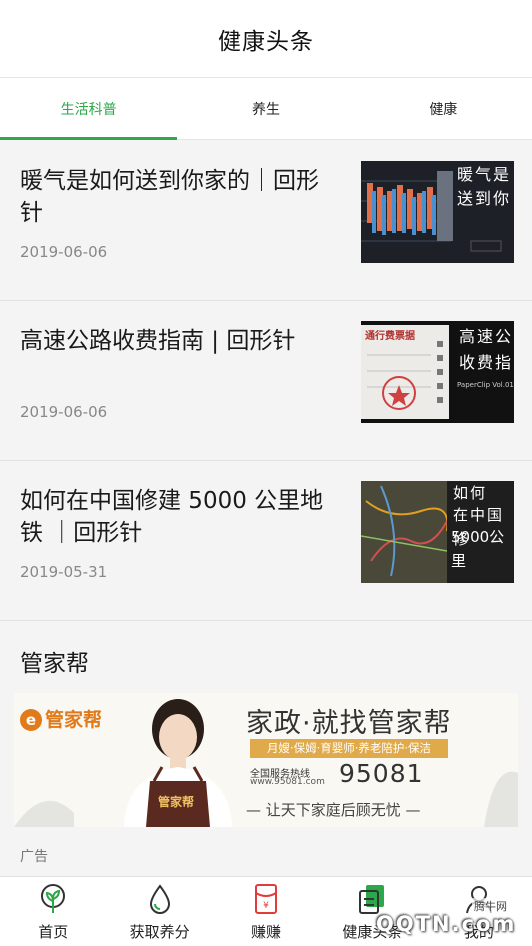  Describe the element at coordinates (437, 532) in the screenshot. I see `article-thumbnail: 如何 在中国修 5000公里` at that location.